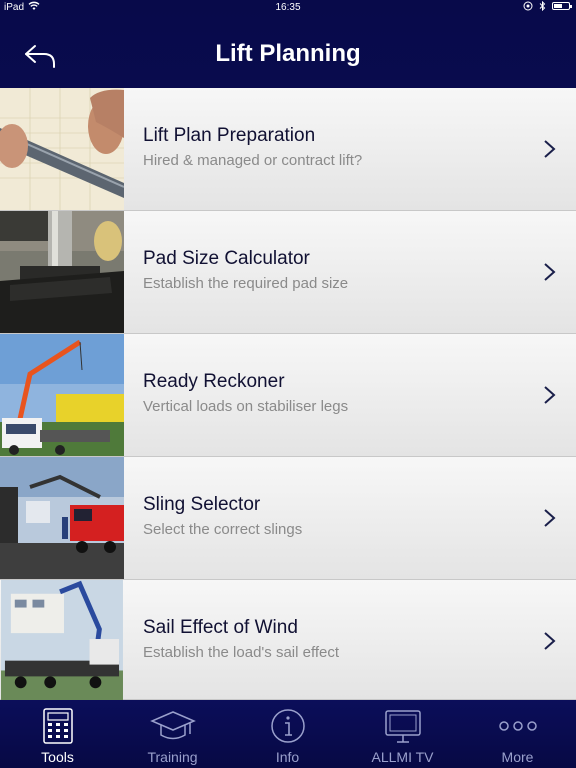  I want to click on tab-training: Training, so click(172, 734).